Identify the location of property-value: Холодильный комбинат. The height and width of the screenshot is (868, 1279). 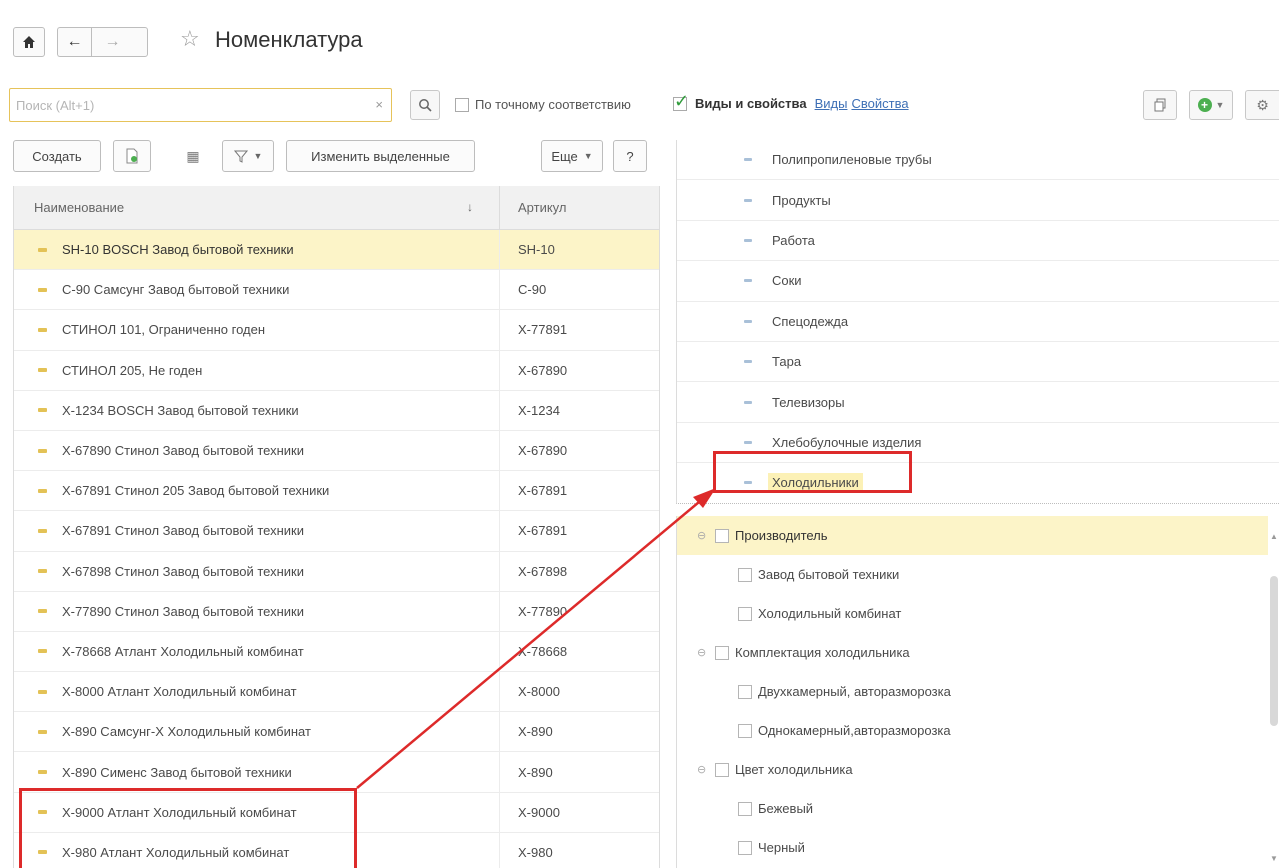
(972, 613).